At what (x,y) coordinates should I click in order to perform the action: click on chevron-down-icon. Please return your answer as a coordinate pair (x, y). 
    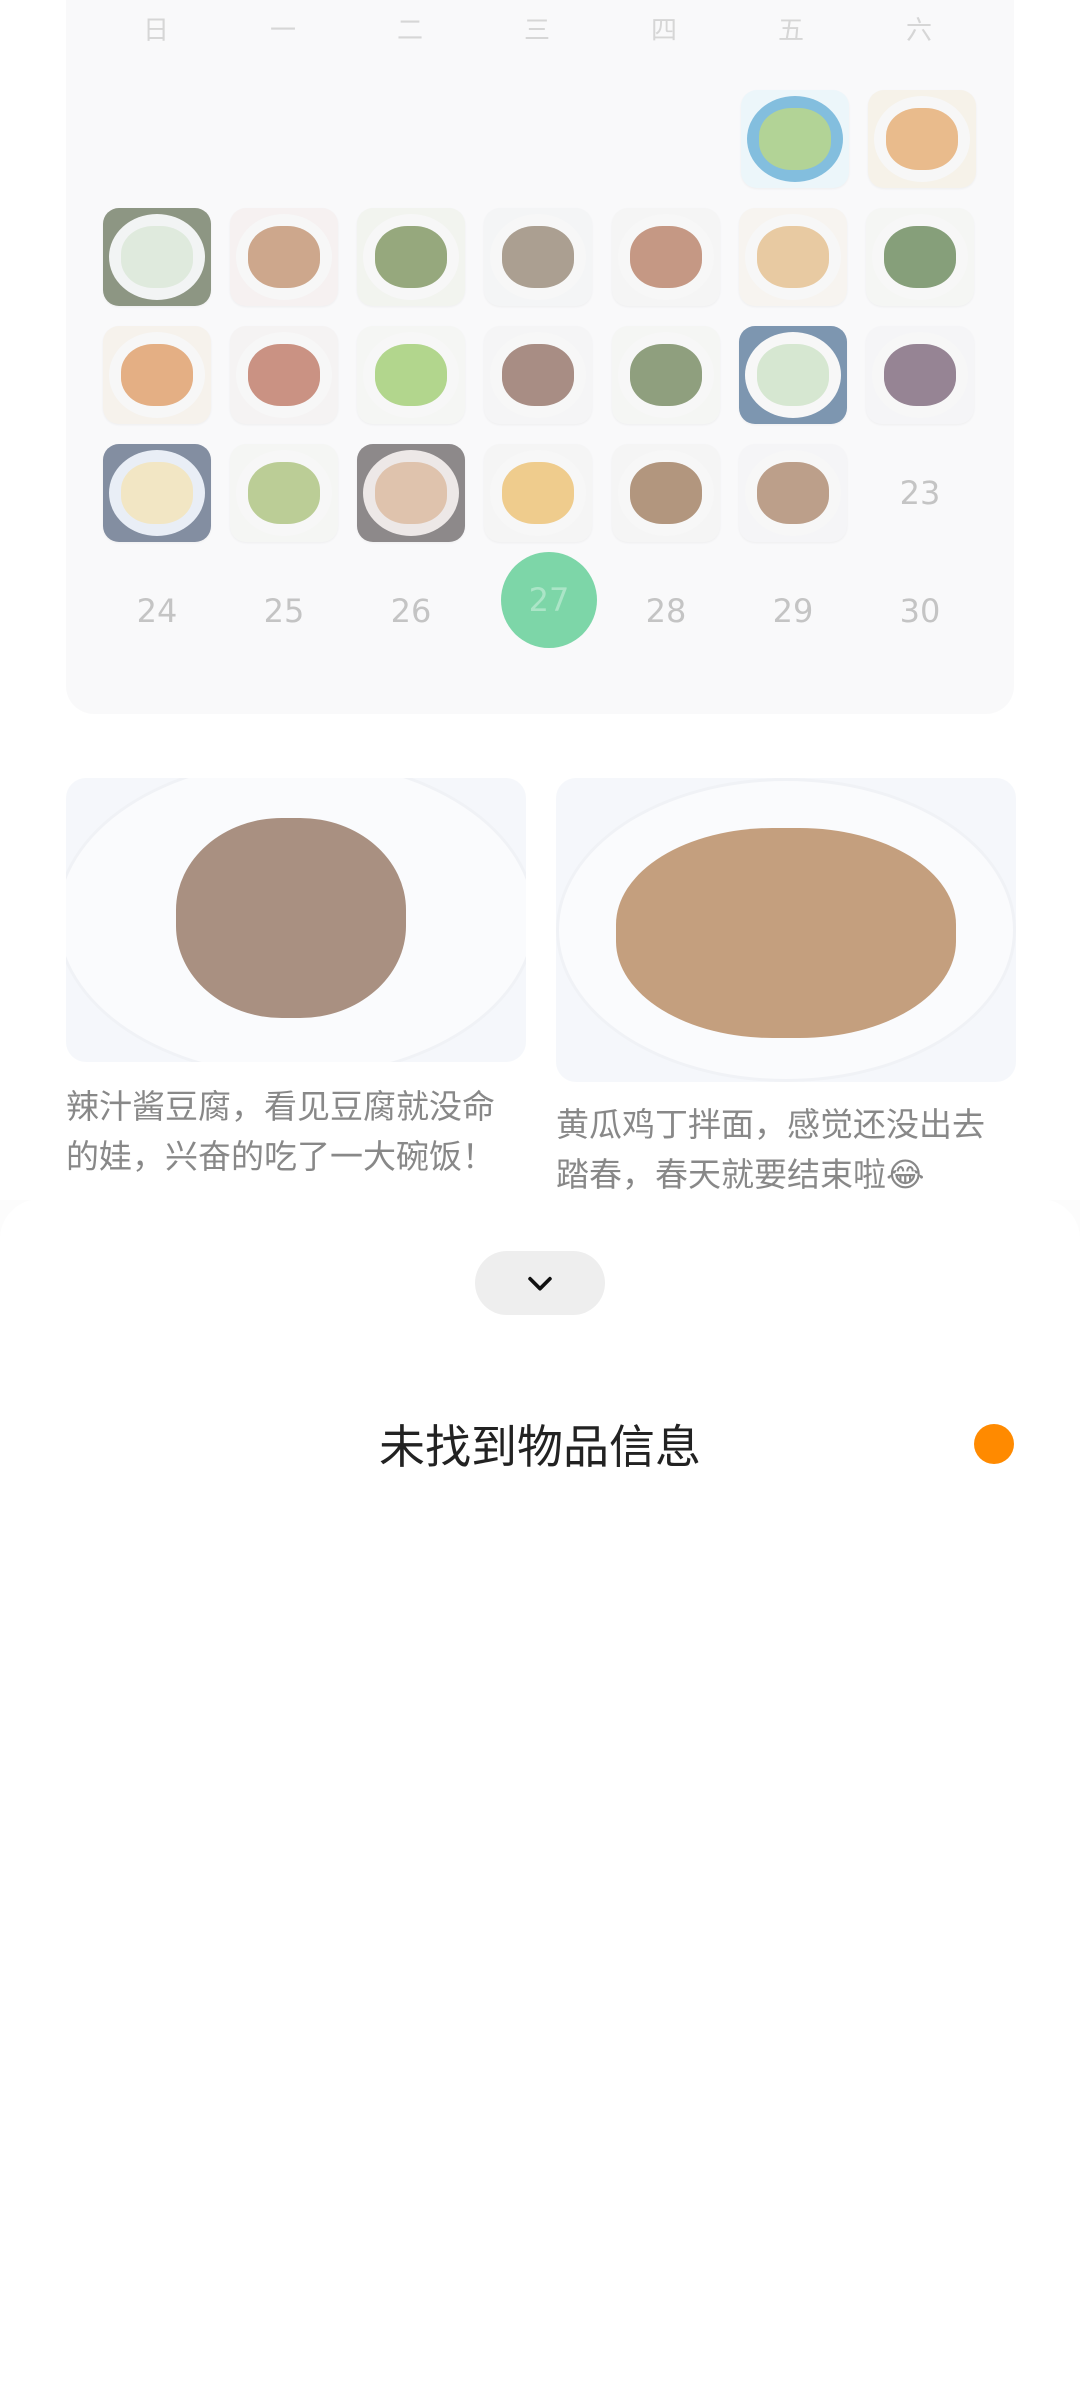
    Looking at the image, I should click on (540, 1283).